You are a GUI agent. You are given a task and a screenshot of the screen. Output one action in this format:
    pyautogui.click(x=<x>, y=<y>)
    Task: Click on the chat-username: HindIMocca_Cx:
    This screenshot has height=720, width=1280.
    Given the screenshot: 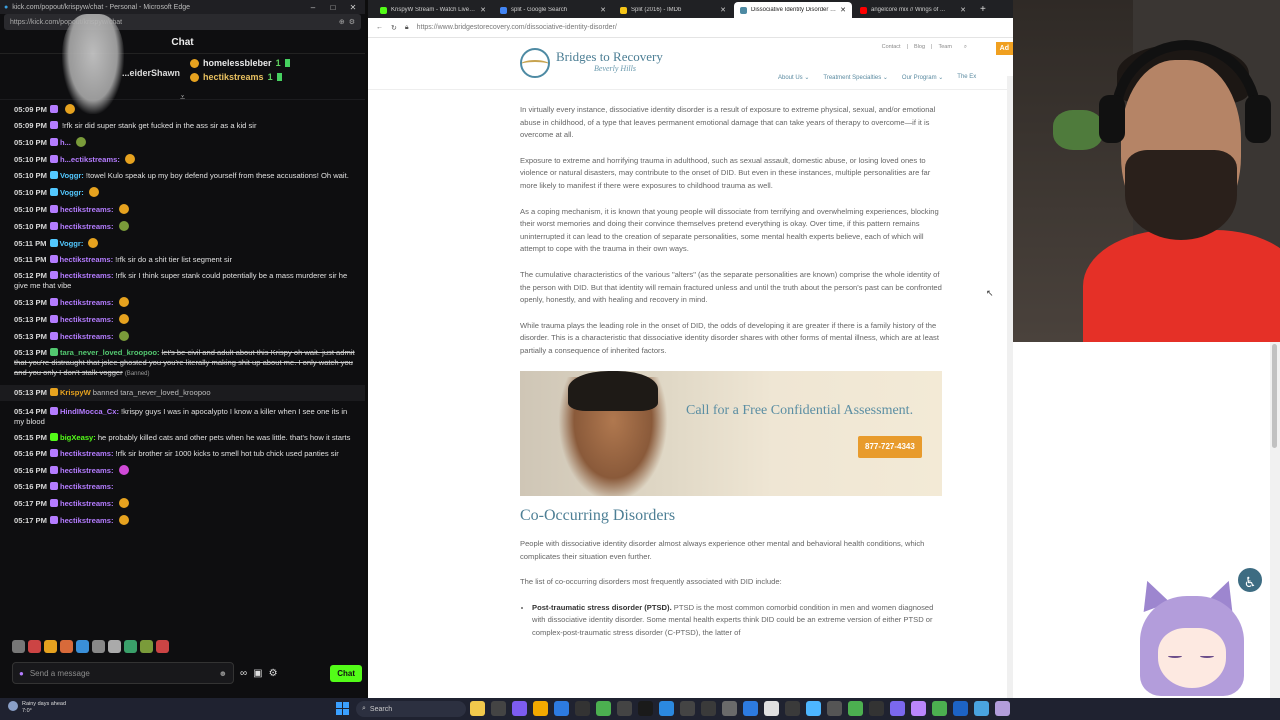 What is the action you would take?
    pyautogui.click(x=89, y=411)
    